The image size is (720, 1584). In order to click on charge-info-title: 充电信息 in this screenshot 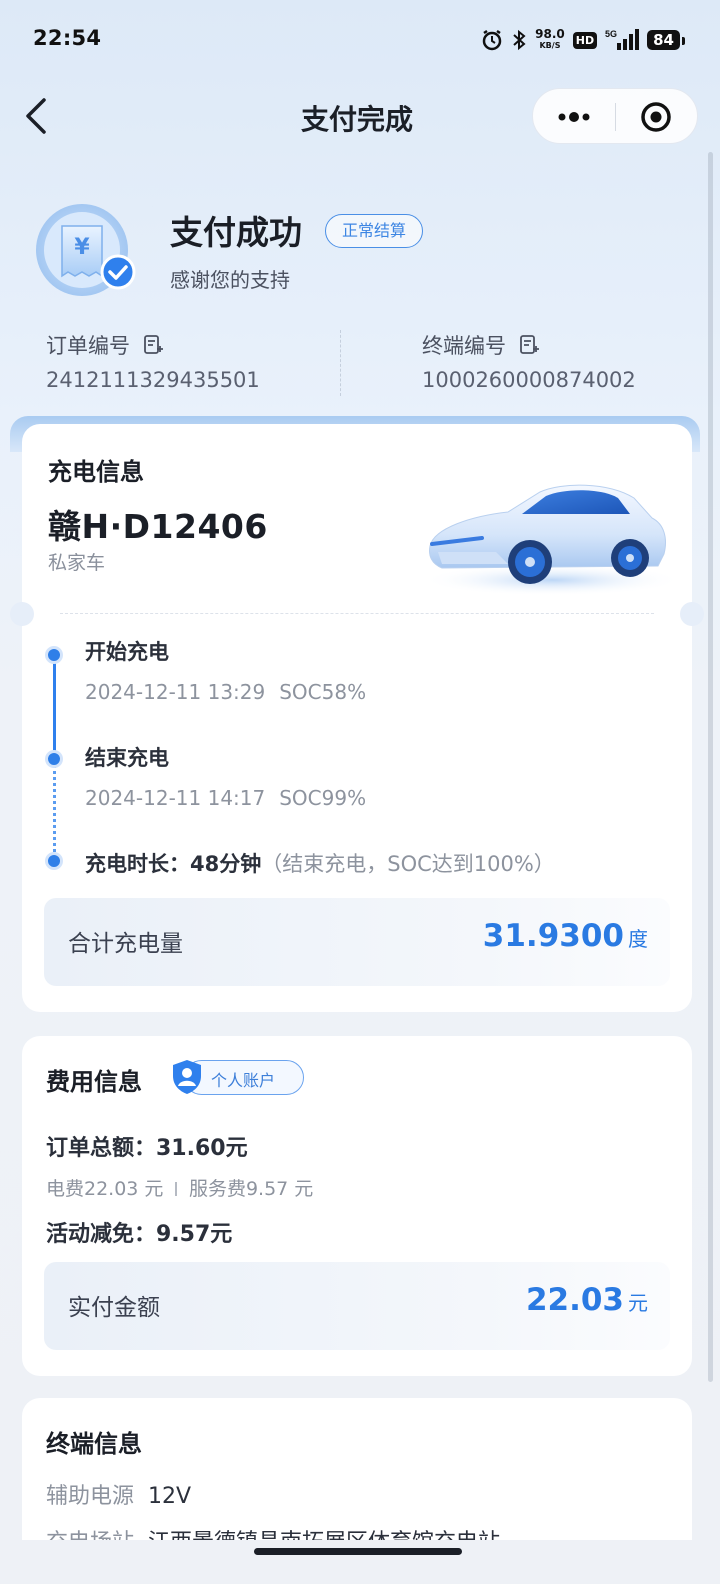, I will do `click(96, 472)`.